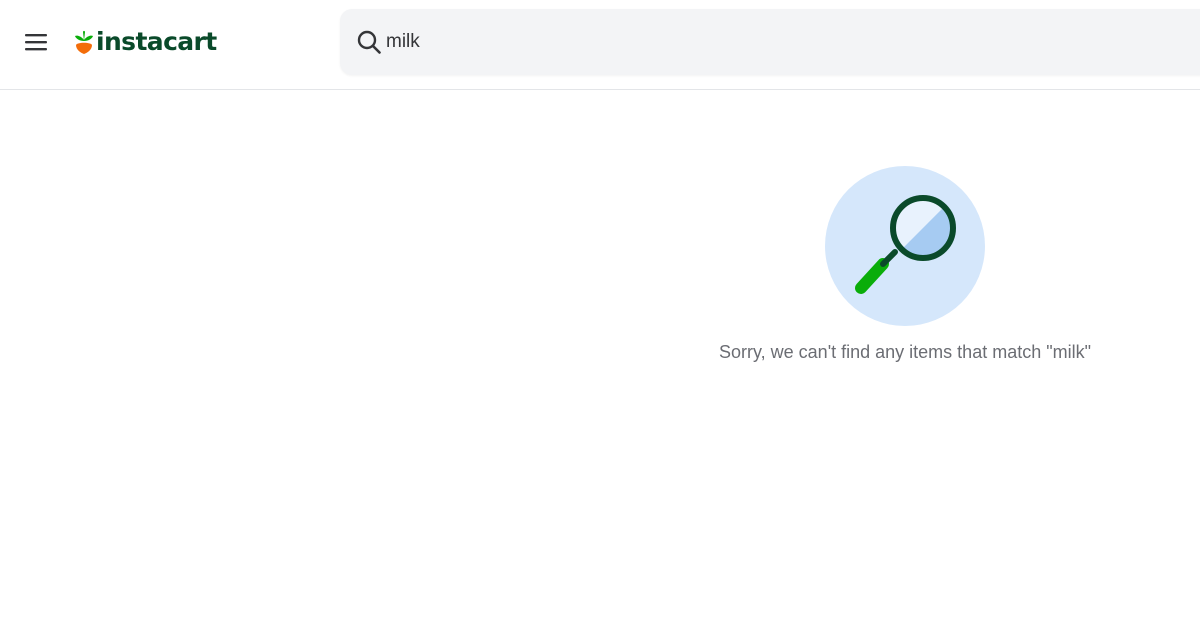 This screenshot has height=625, width=1200. I want to click on logo-text: instacart, so click(156, 41).